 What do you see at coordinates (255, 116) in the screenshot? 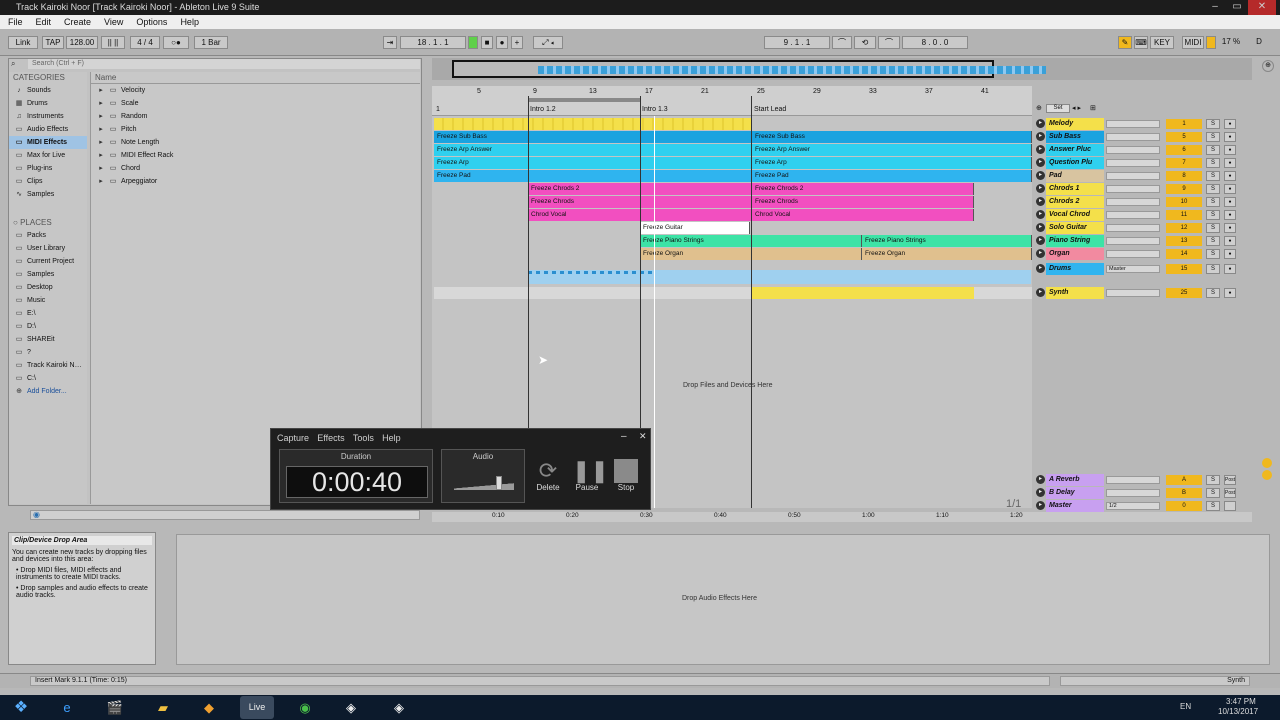
I see `list-item: ▸ ▭ Random` at bounding box center [255, 116].